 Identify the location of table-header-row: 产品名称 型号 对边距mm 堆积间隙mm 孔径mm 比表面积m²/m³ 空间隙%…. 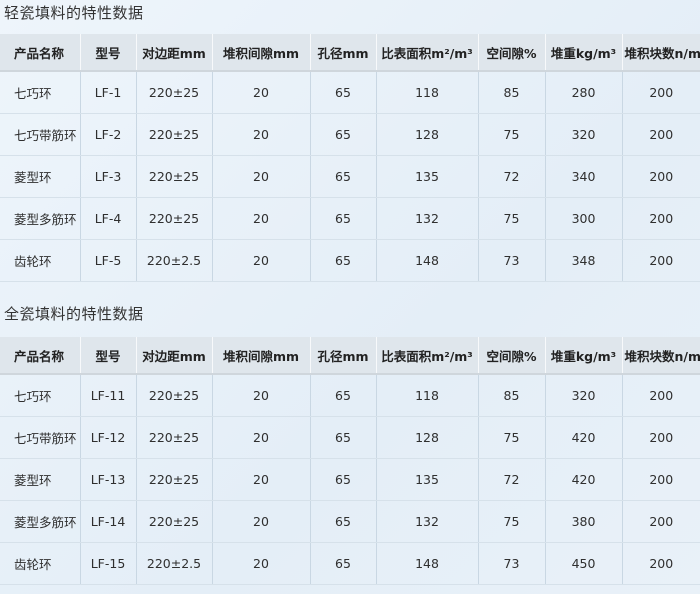
(350, 356).